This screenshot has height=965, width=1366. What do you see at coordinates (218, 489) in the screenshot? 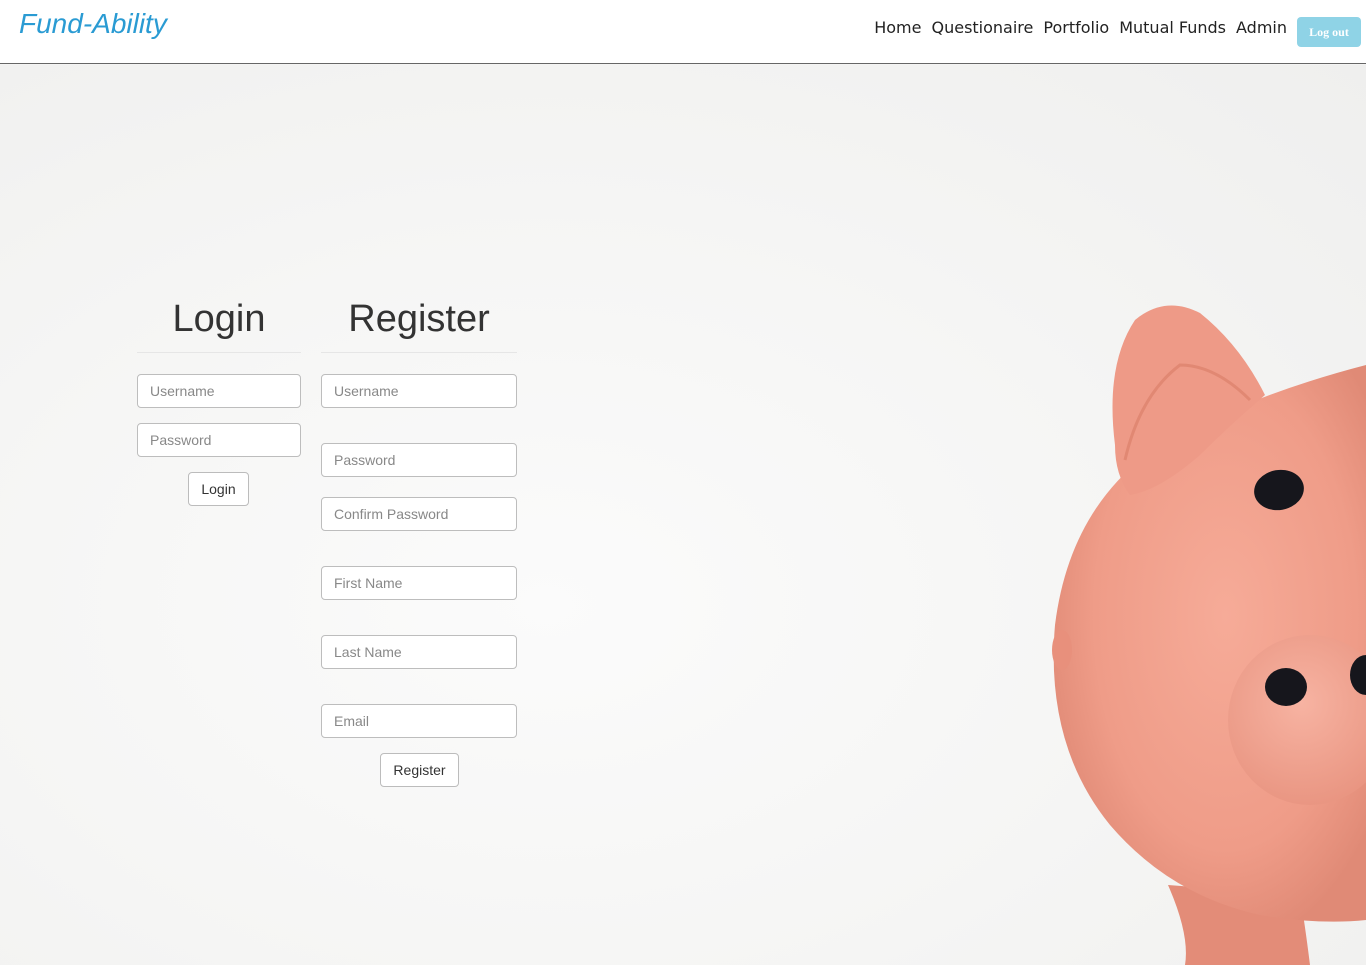
I see `login-button: Login` at bounding box center [218, 489].